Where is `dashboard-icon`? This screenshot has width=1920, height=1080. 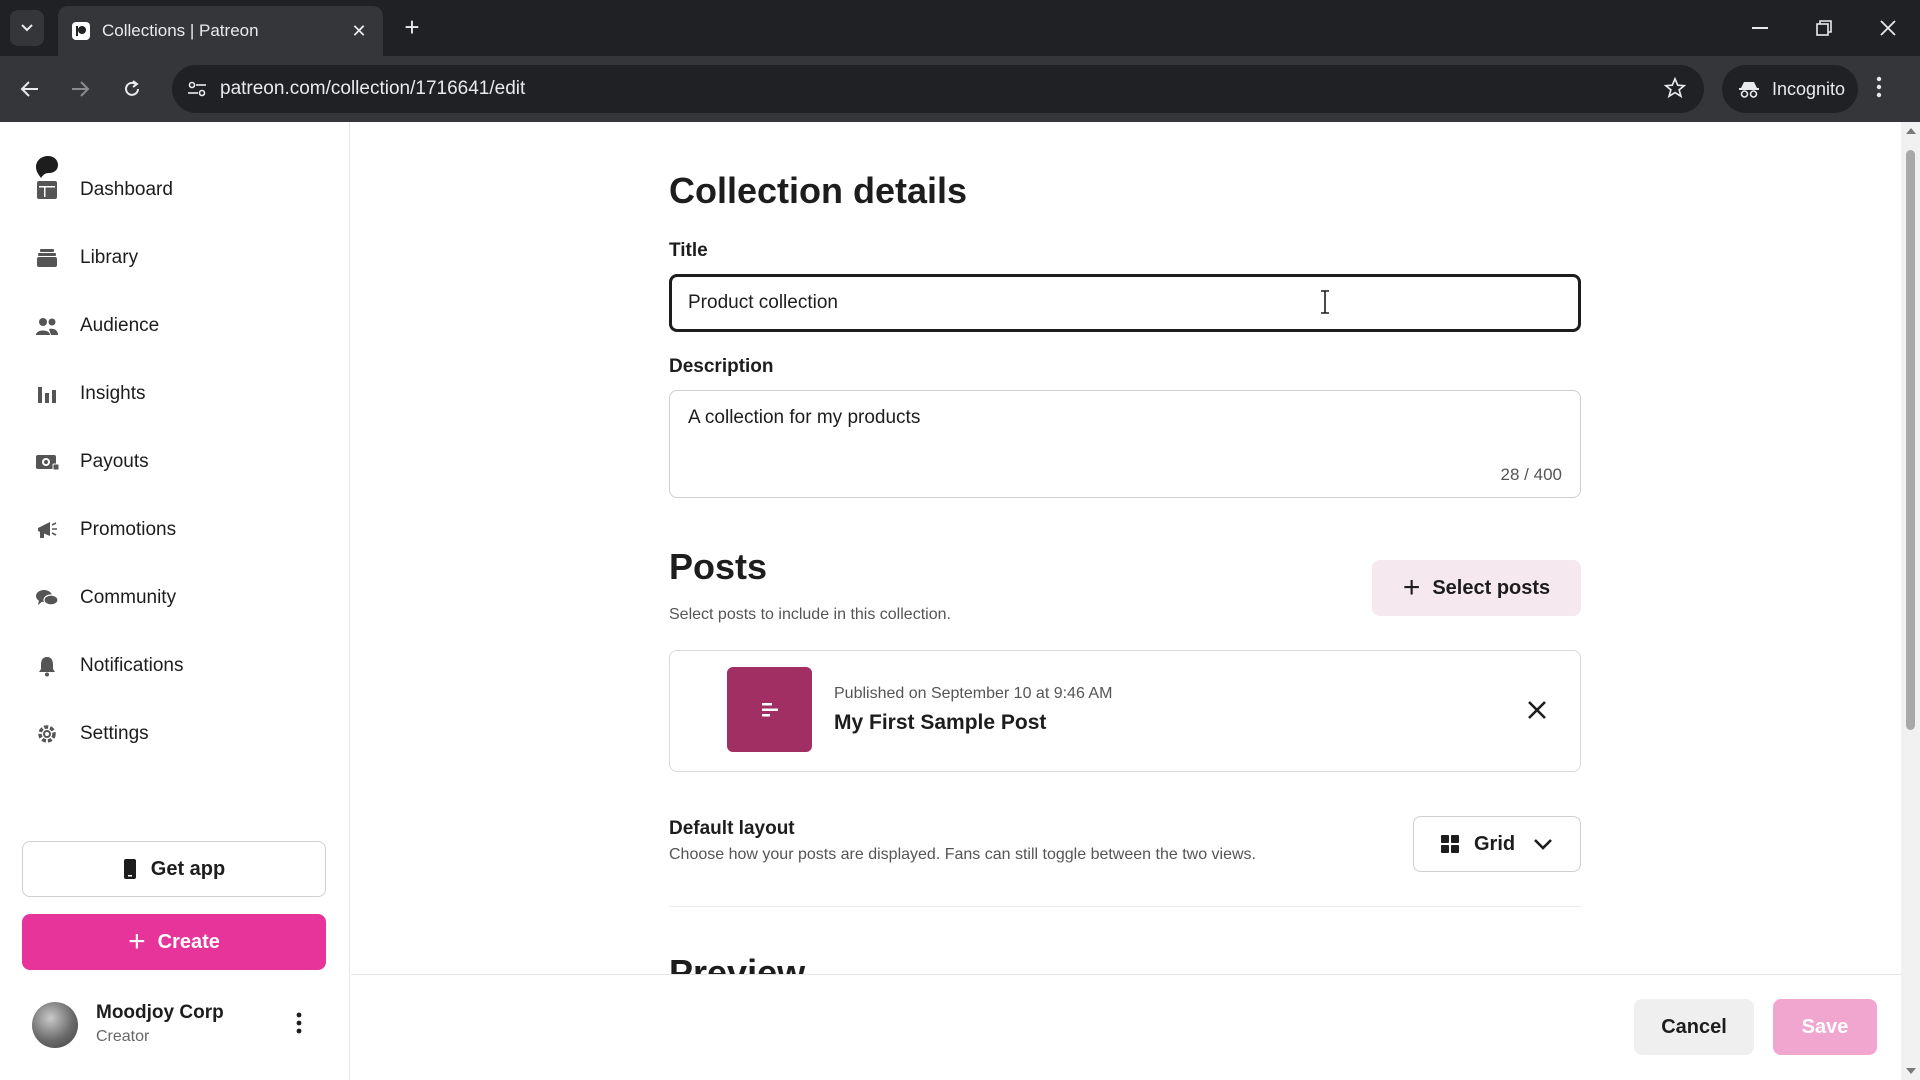 dashboard-icon is located at coordinates (47, 190).